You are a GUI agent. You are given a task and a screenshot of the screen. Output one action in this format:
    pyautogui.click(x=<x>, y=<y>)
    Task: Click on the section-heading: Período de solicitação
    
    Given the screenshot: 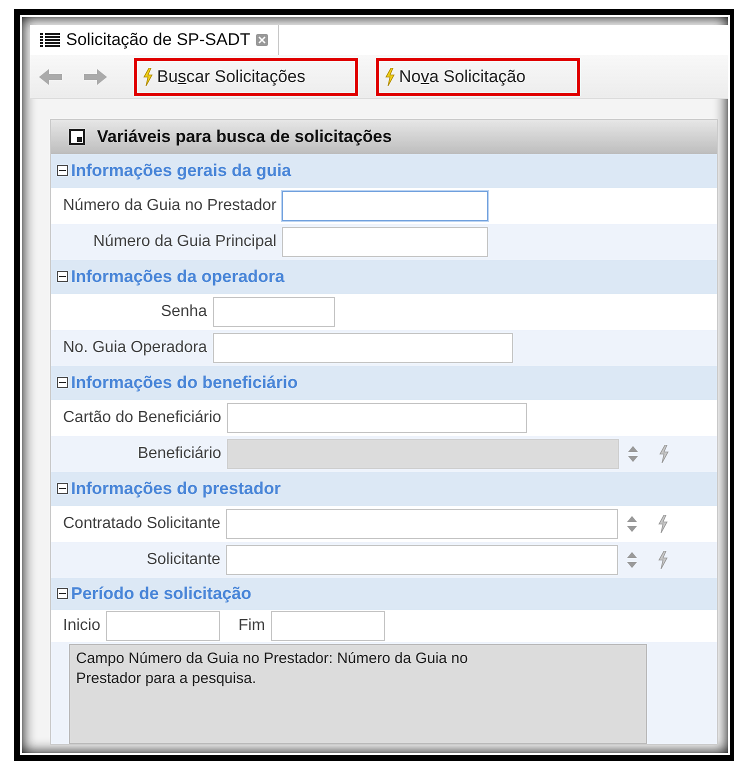 What is the action you would take?
    pyautogui.click(x=161, y=594)
    